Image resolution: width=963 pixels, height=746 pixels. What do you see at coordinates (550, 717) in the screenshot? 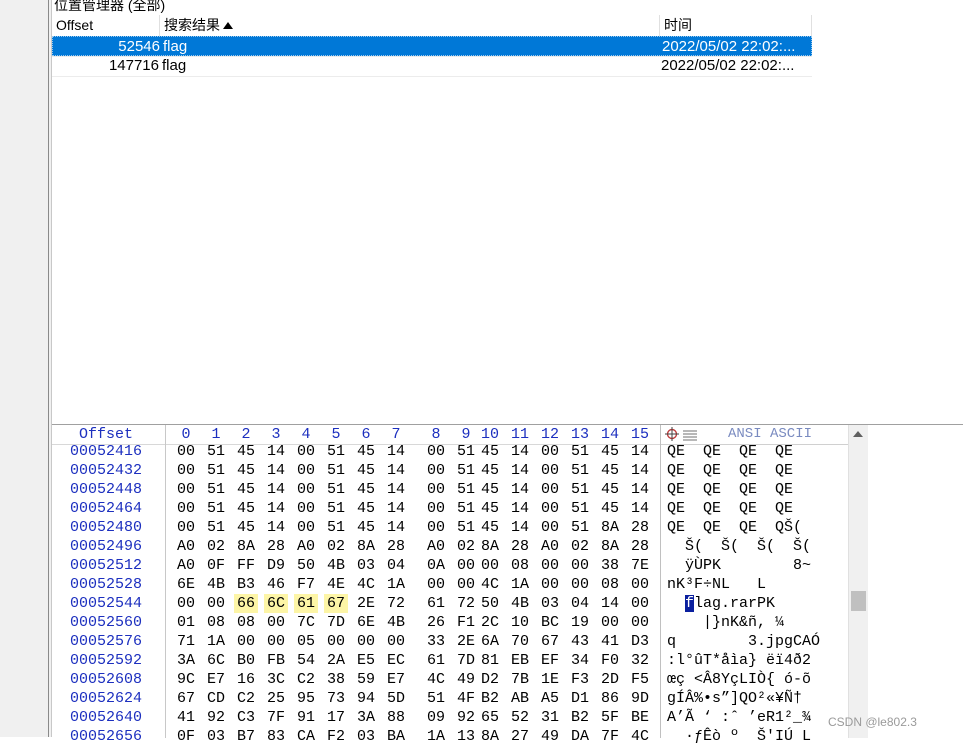
I see `hex-byte: 31` at bounding box center [550, 717].